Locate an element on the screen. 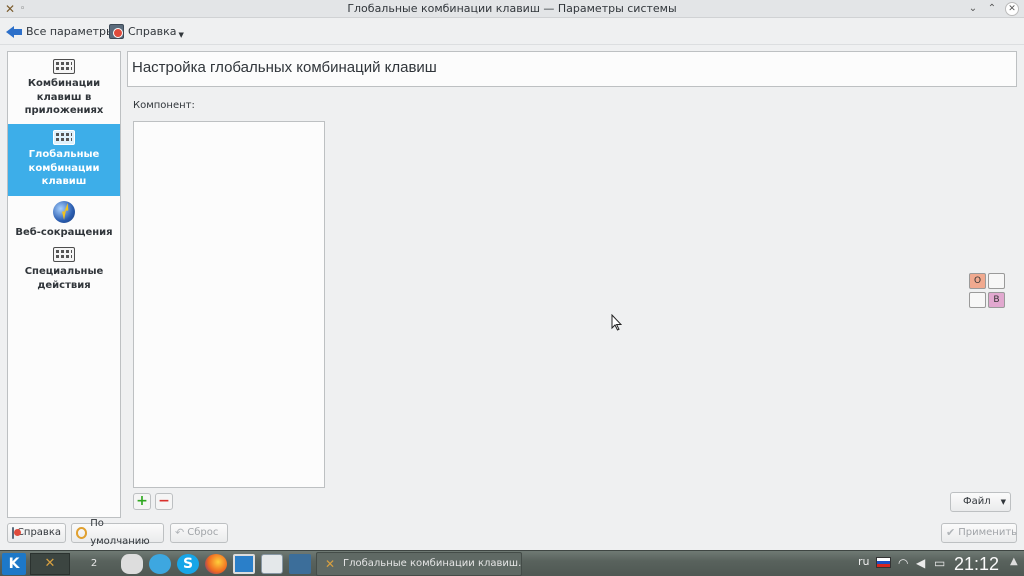  monitor-icon is located at coordinates (244, 564).